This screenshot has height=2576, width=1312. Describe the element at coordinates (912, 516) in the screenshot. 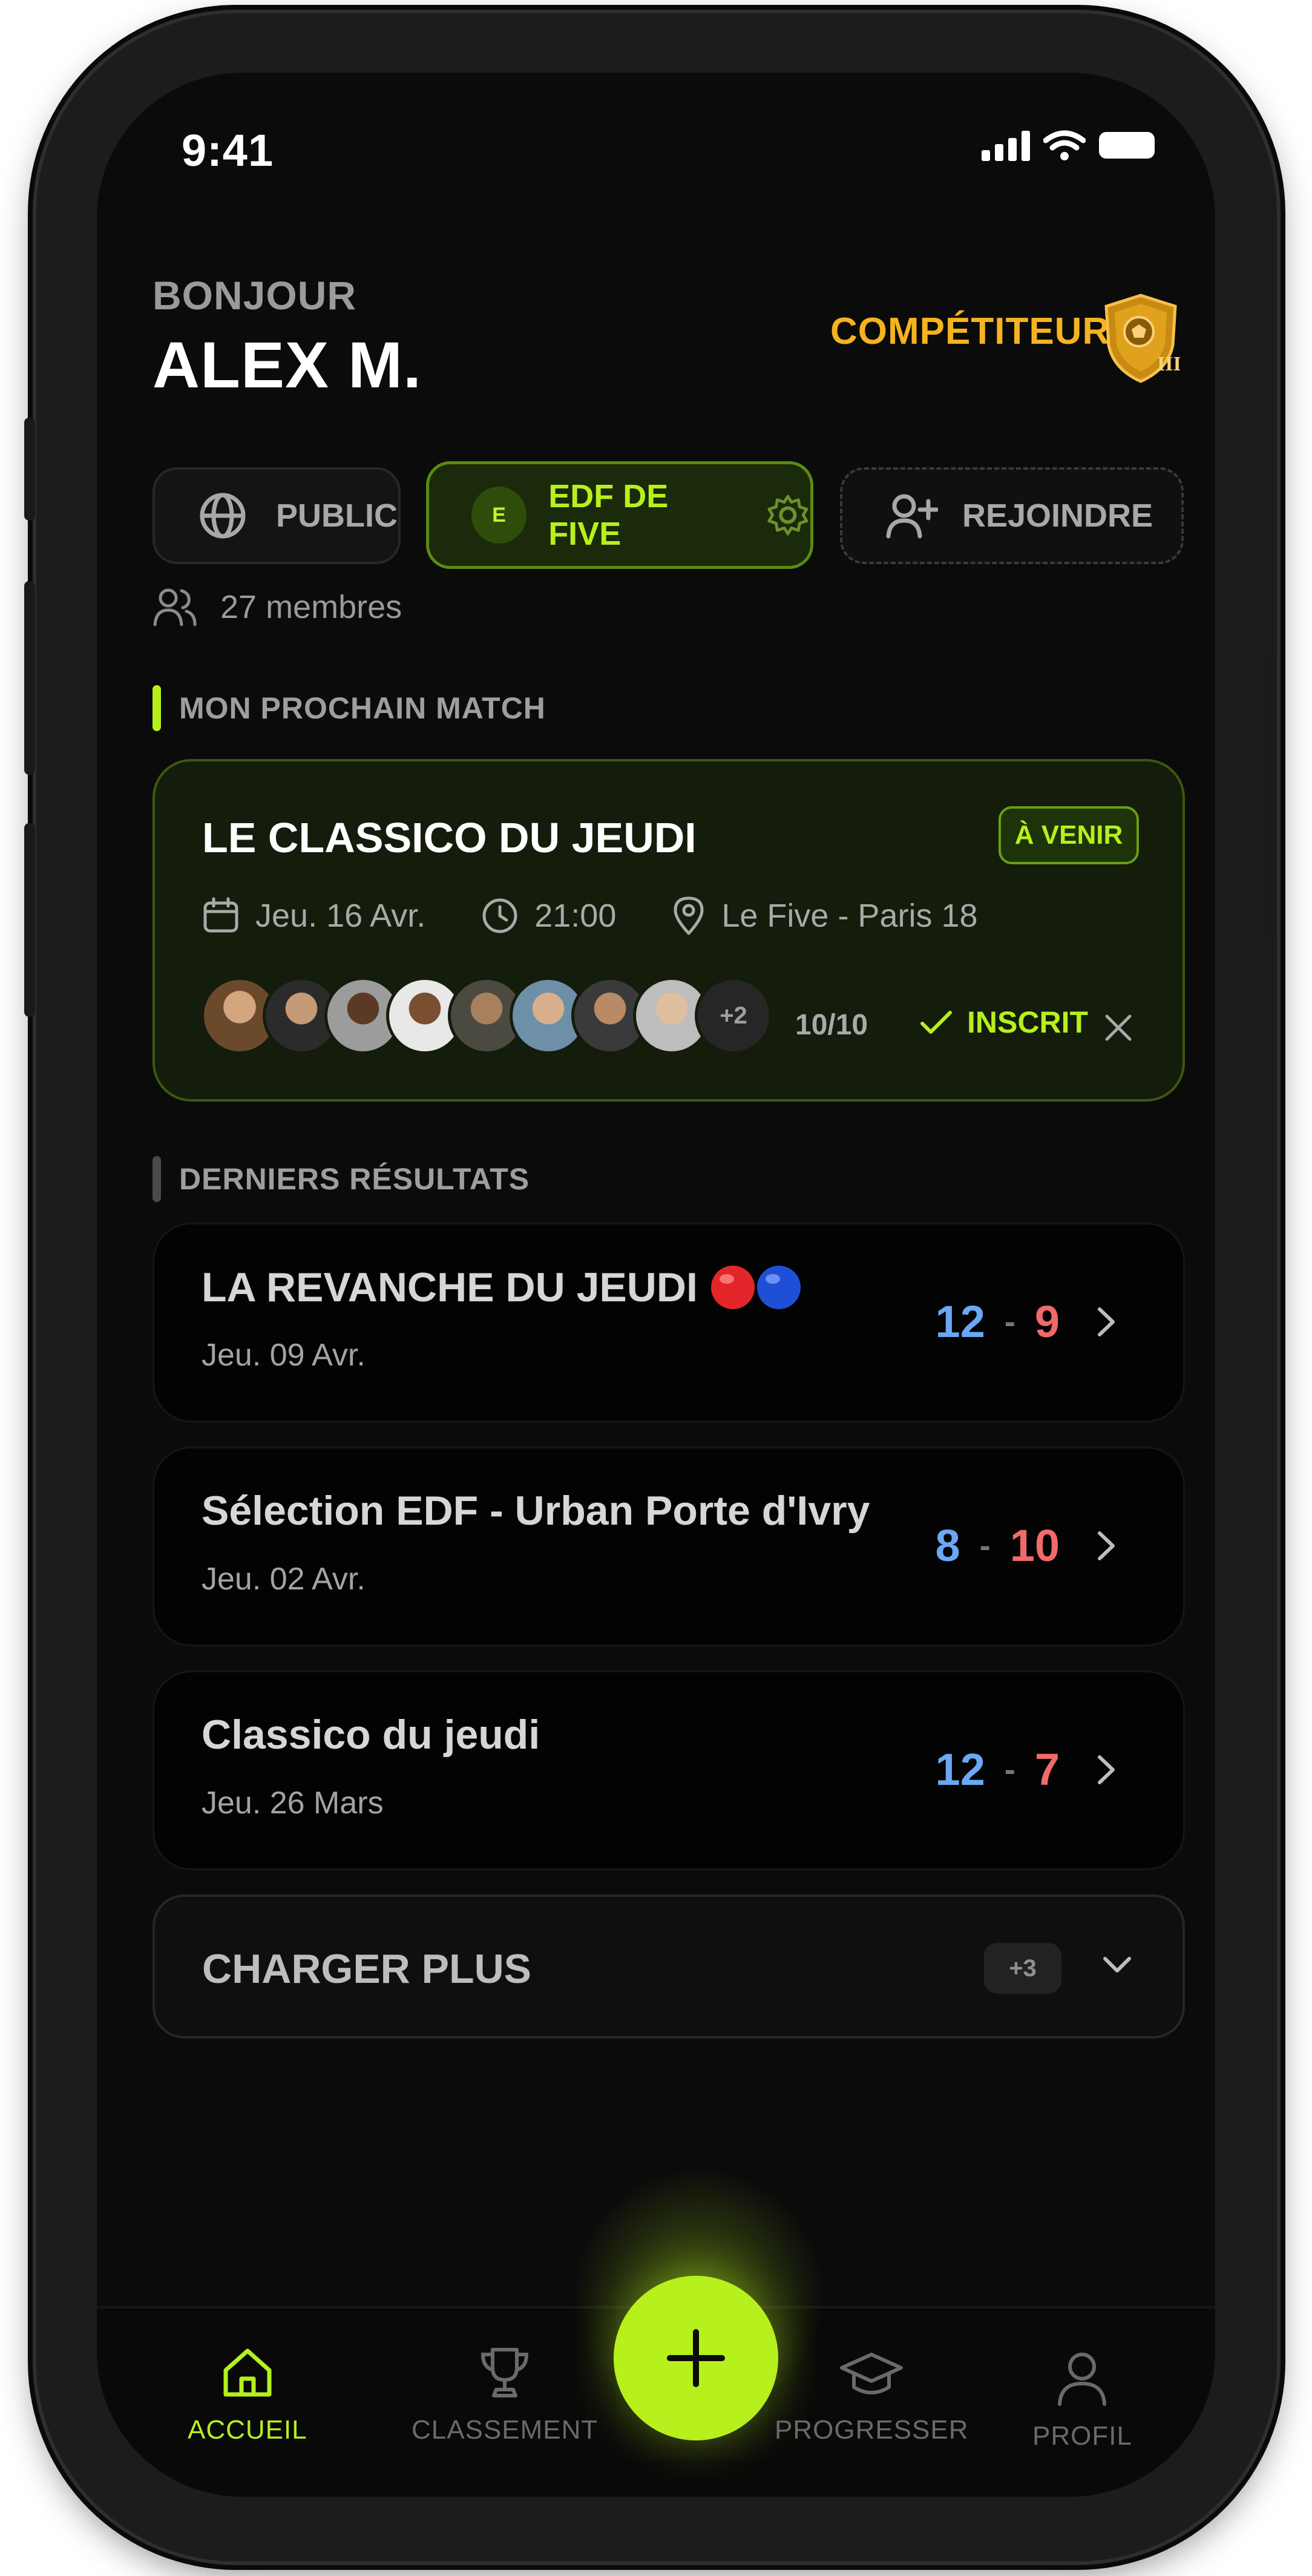

I see `user-plus-icon` at that location.